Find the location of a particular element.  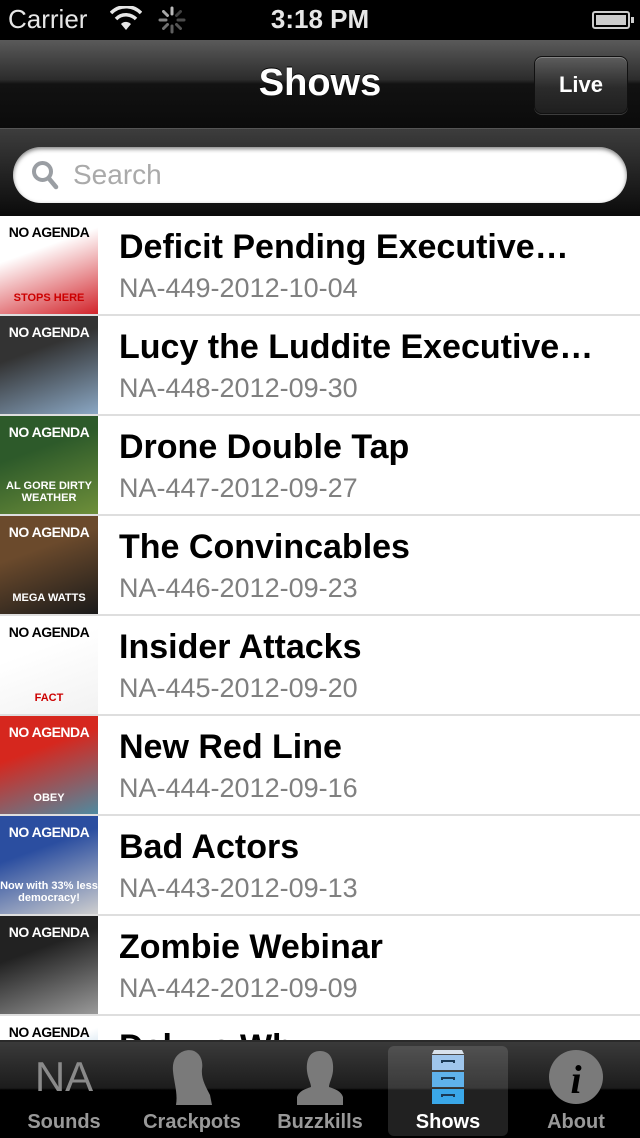

buzzkill-silhouette-icon is located at coordinates (320, 1077).